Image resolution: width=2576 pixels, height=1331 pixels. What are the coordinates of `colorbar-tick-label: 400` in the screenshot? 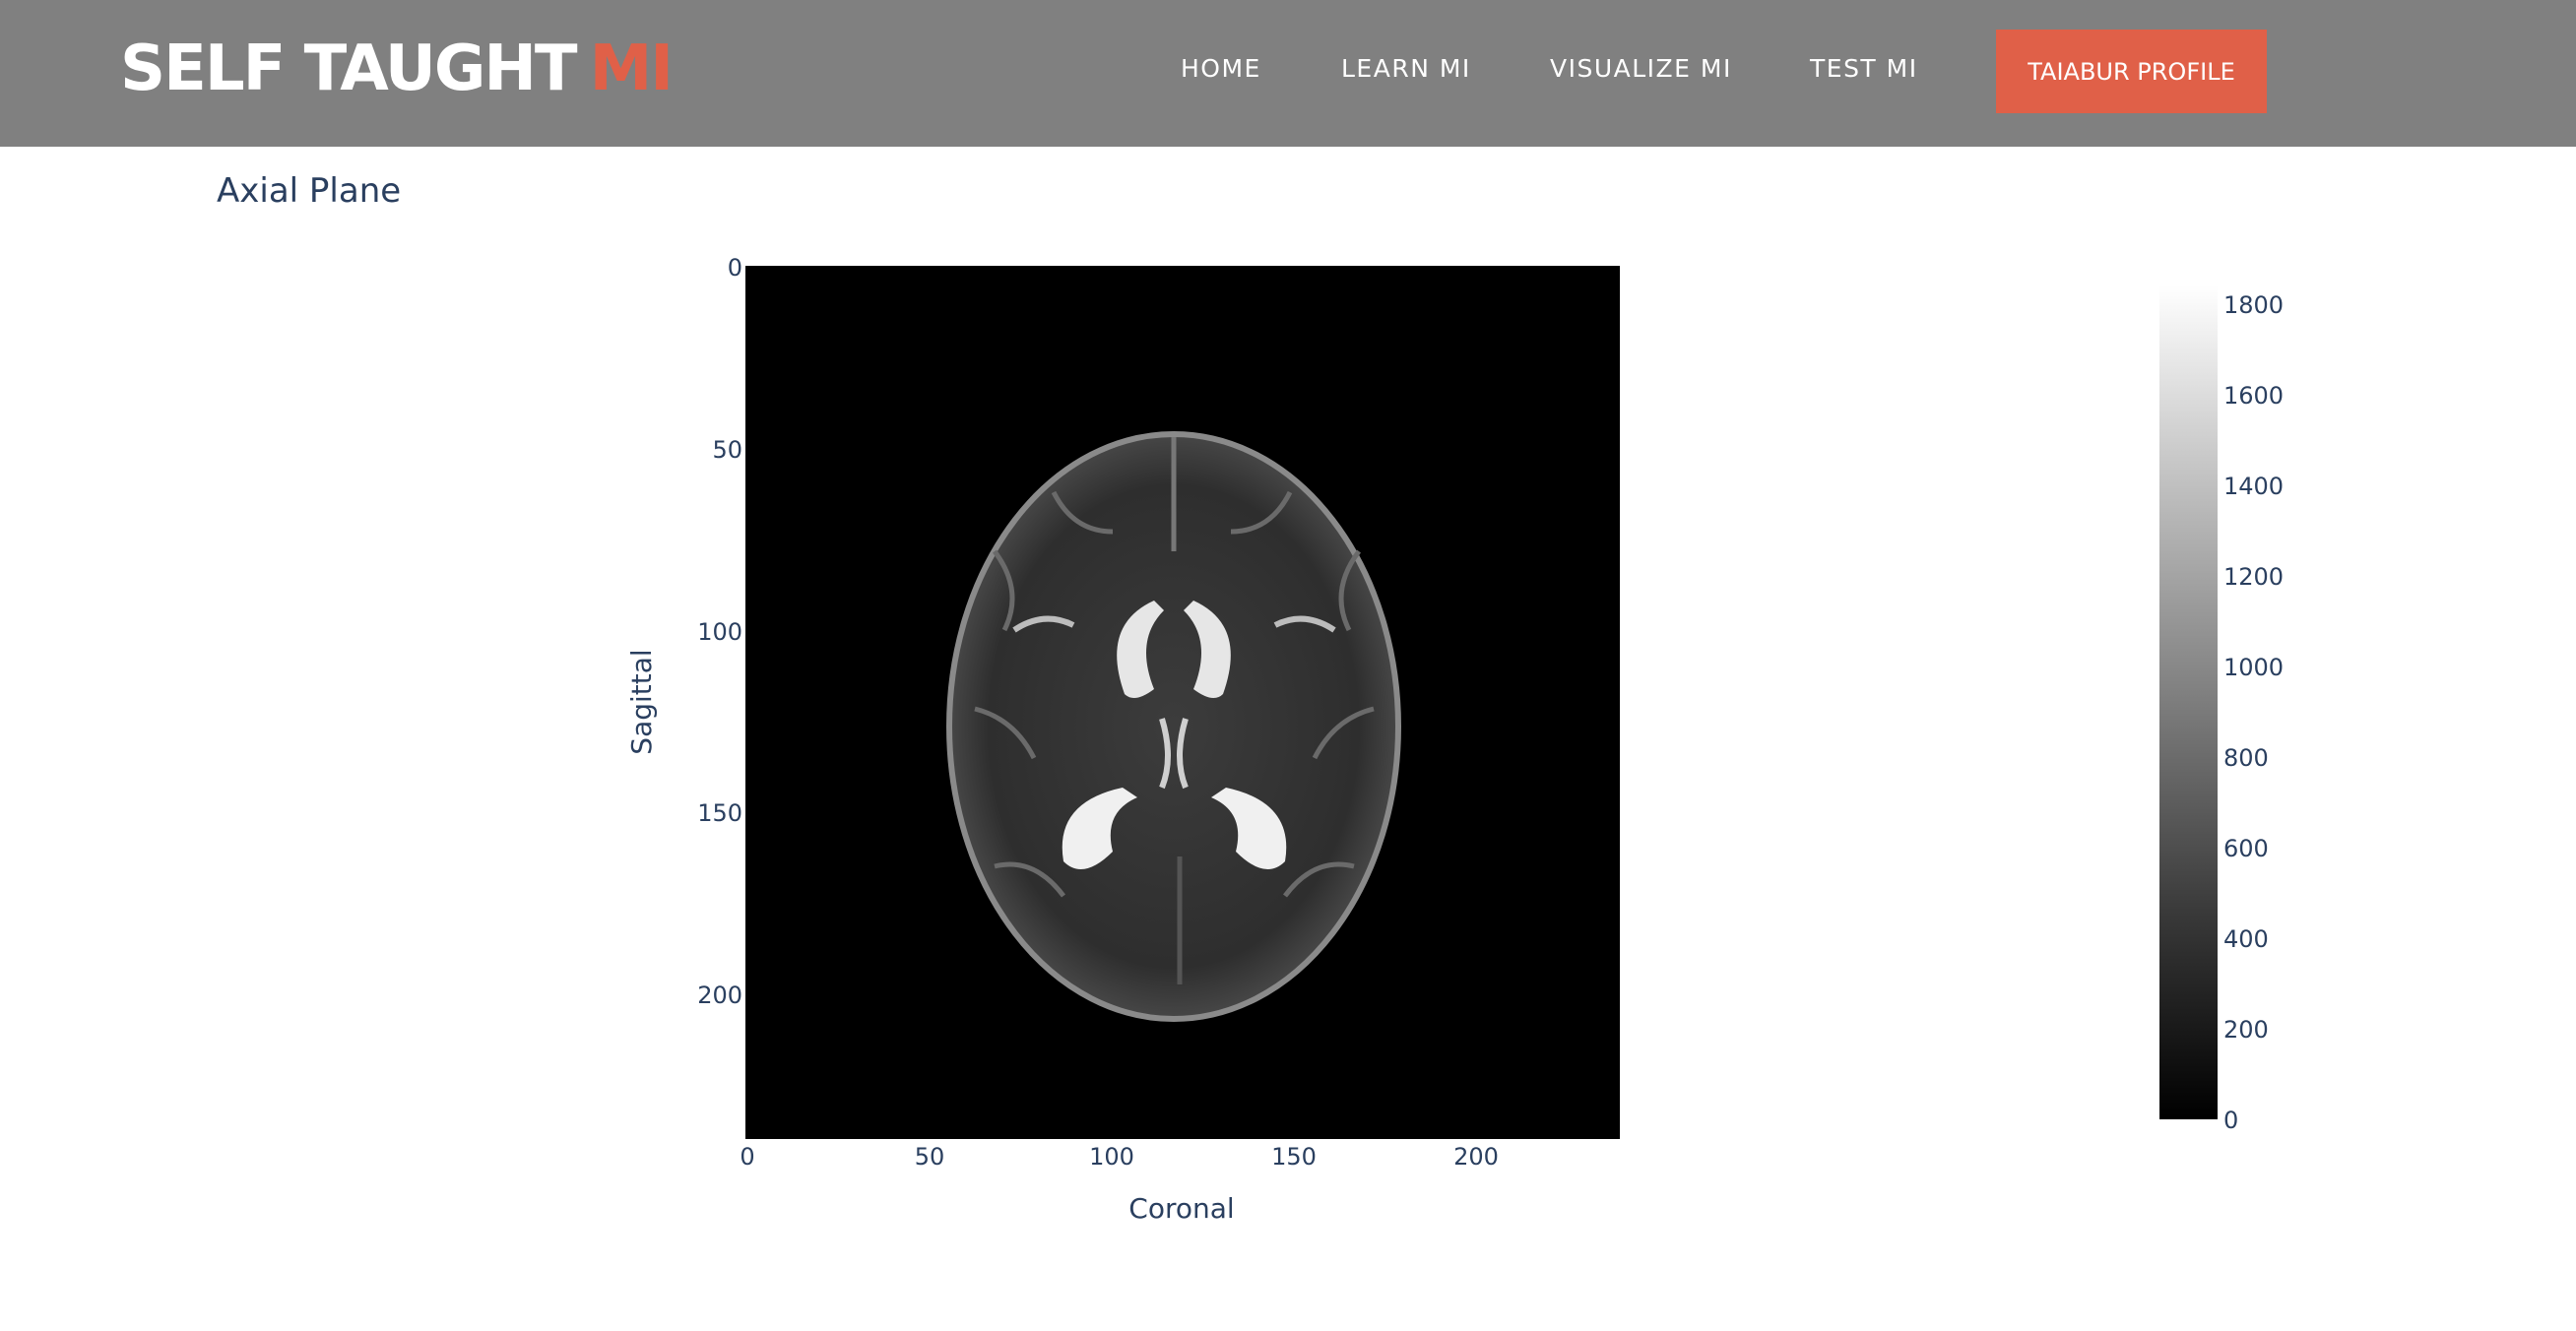 It's located at (2246, 939).